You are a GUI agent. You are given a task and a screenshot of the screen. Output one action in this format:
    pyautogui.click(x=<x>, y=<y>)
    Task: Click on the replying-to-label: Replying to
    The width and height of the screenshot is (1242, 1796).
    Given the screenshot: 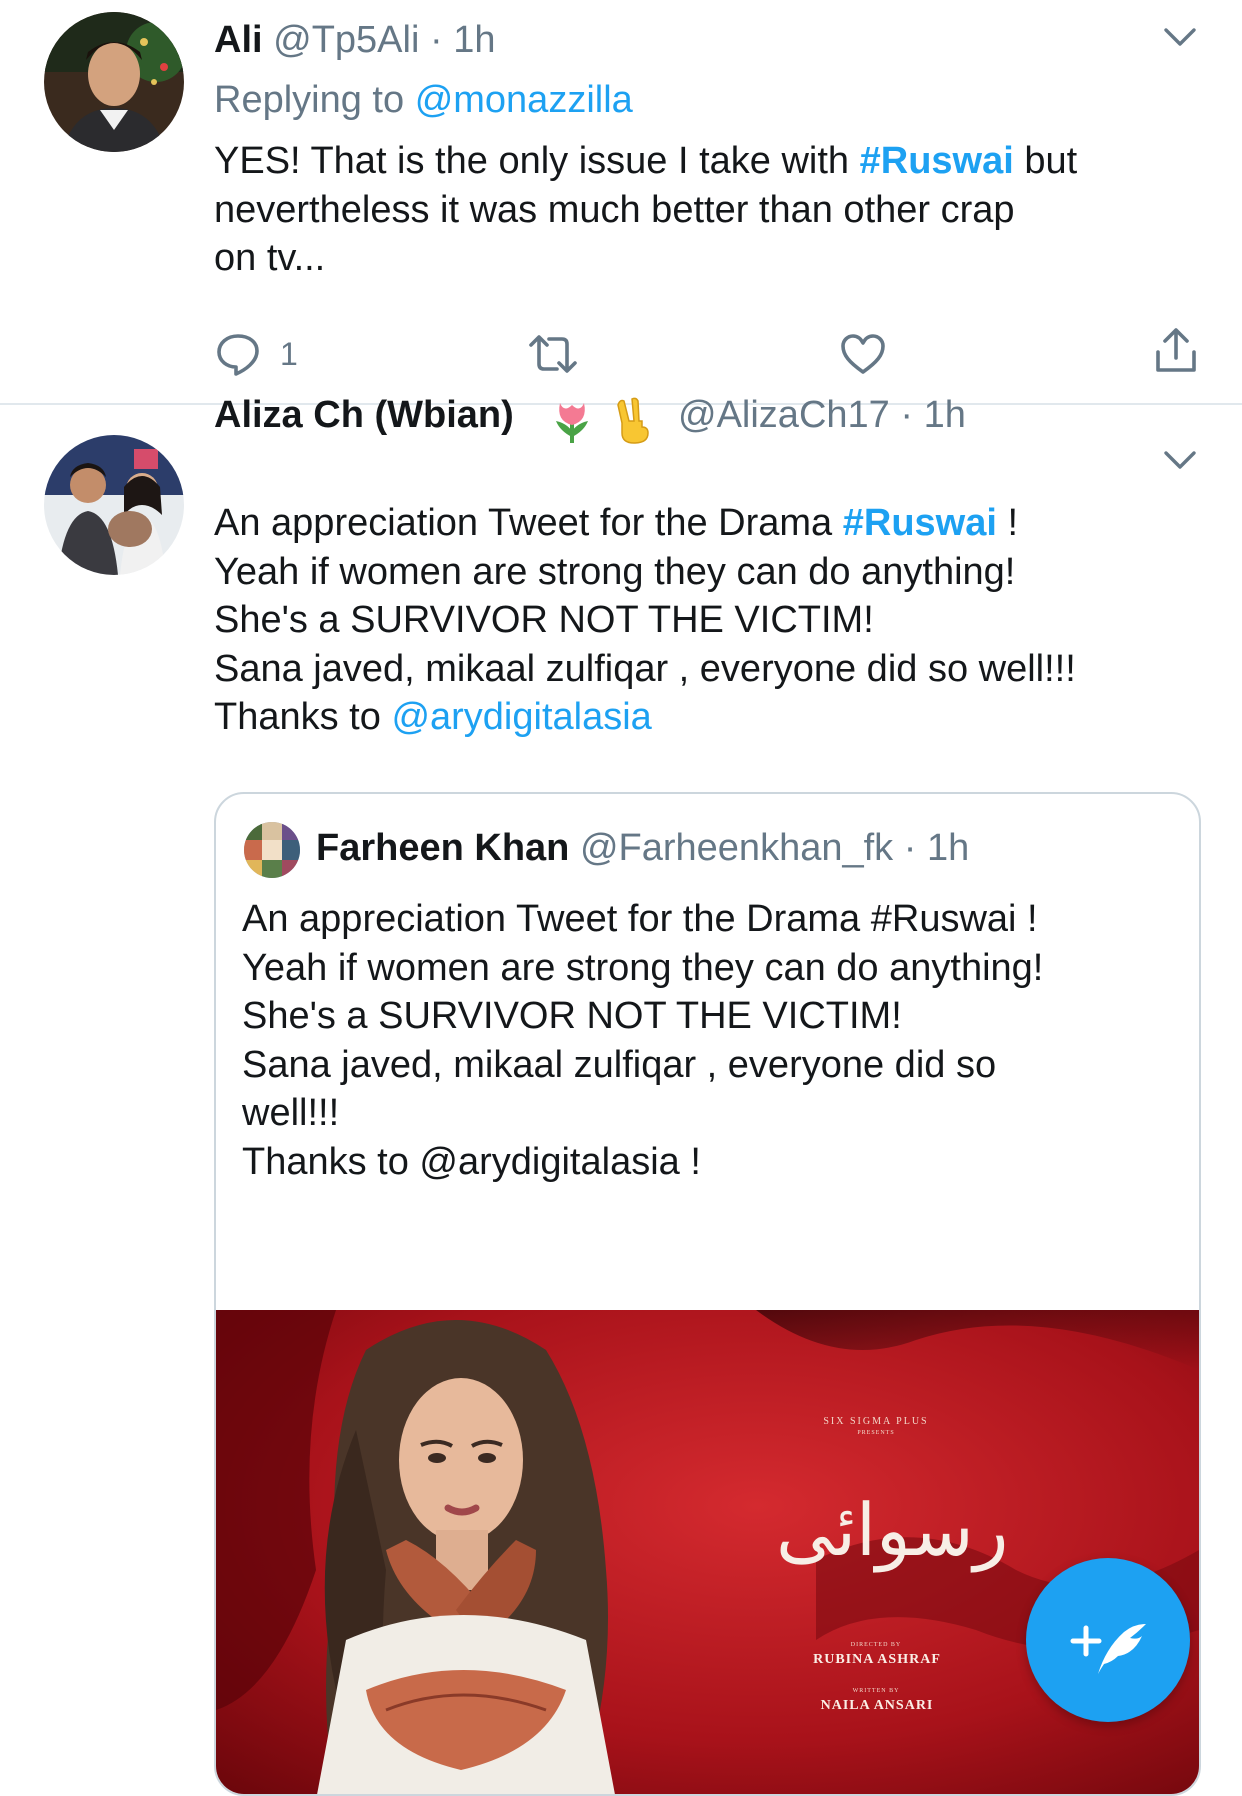 What is the action you would take?
    pyautogui.click(x=309, y=100)
    